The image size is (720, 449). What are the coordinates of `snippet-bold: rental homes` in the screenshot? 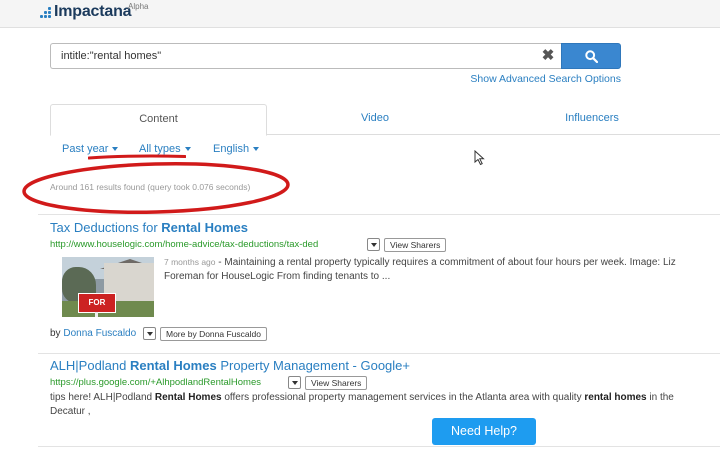 It's located at (615, 397).